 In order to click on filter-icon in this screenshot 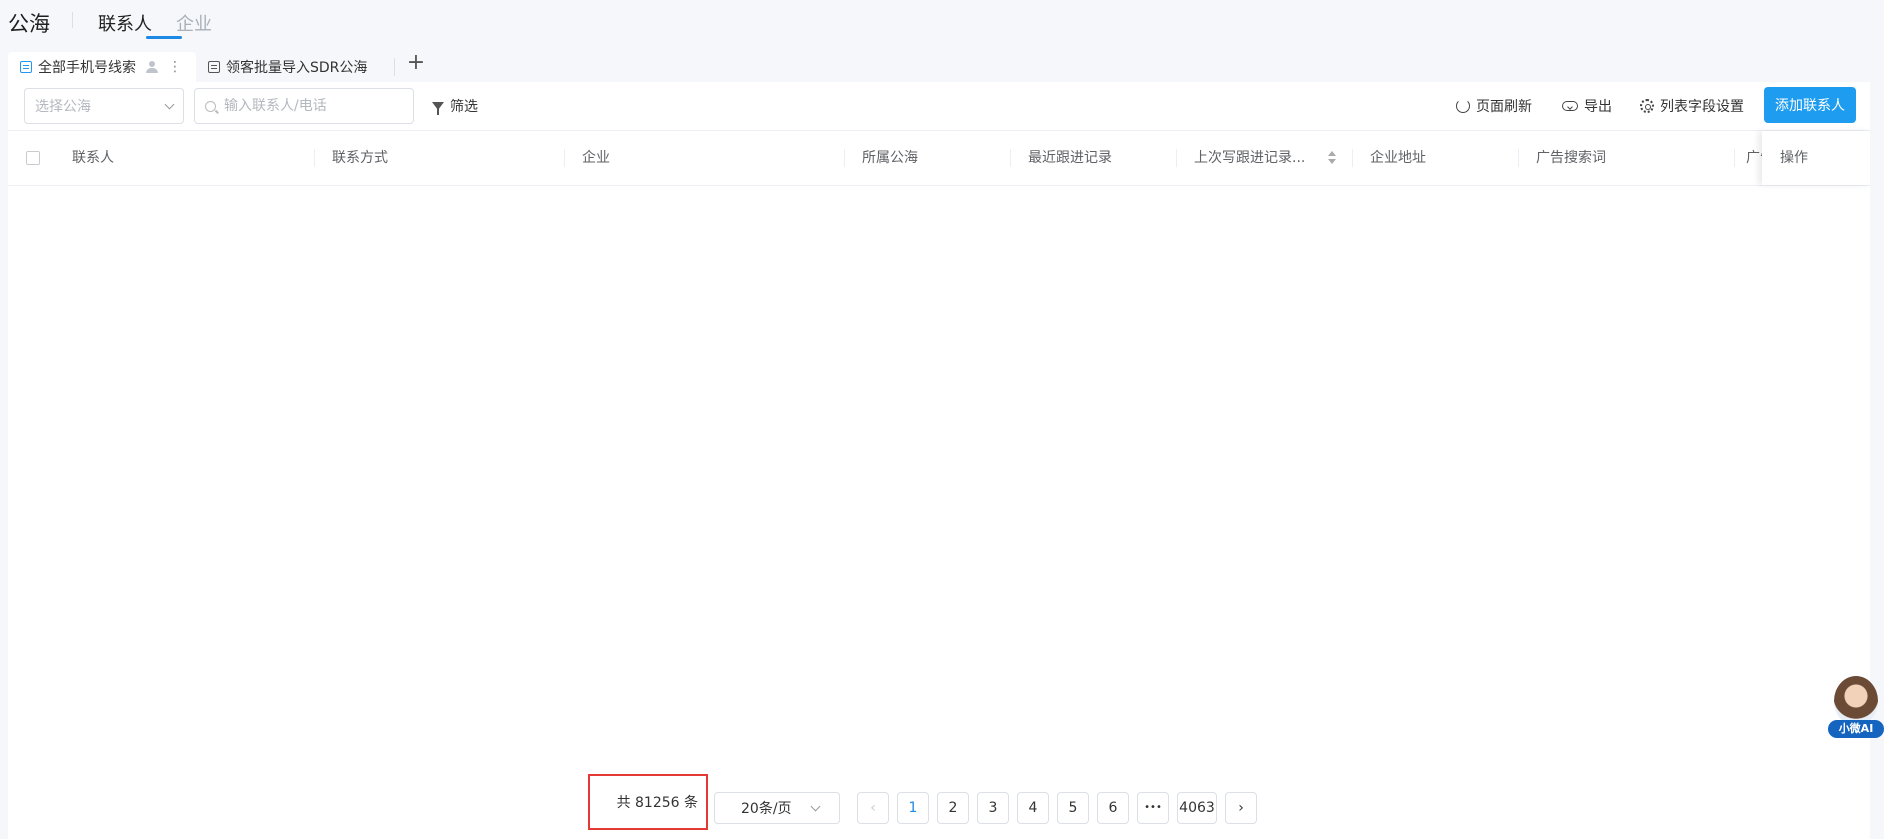, I will do `click(438, 108)`.